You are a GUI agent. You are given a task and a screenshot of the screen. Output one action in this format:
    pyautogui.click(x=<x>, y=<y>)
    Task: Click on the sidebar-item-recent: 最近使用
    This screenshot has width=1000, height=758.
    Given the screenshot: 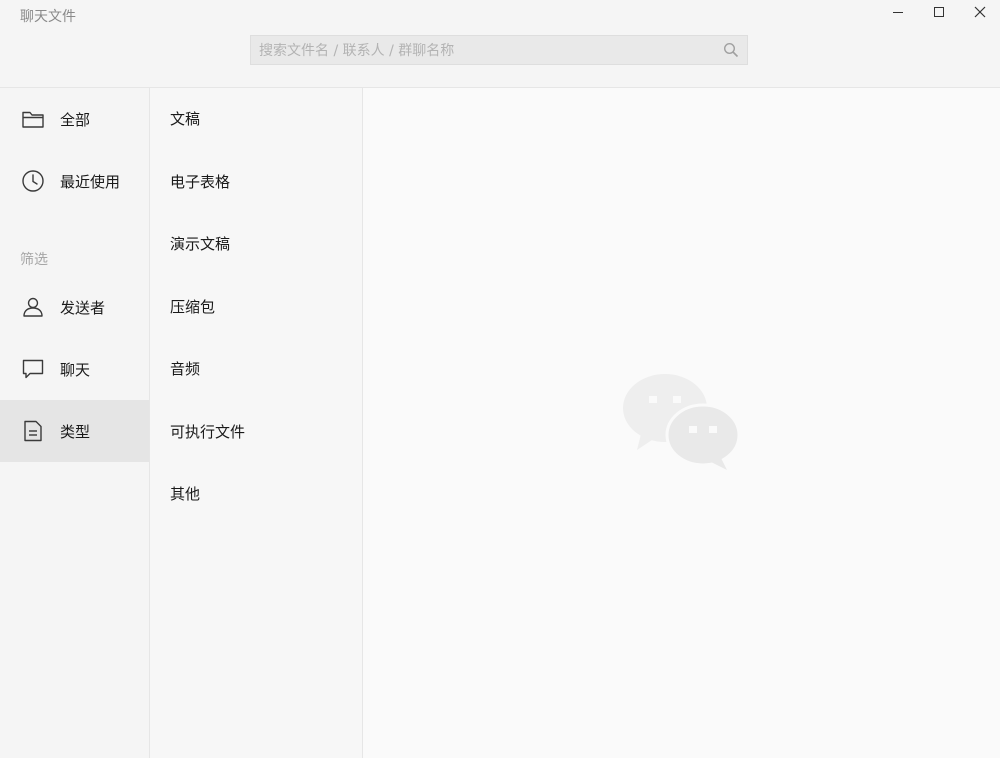 What is the action you would take?
    pyautogui.click(x=74, y=181)
    